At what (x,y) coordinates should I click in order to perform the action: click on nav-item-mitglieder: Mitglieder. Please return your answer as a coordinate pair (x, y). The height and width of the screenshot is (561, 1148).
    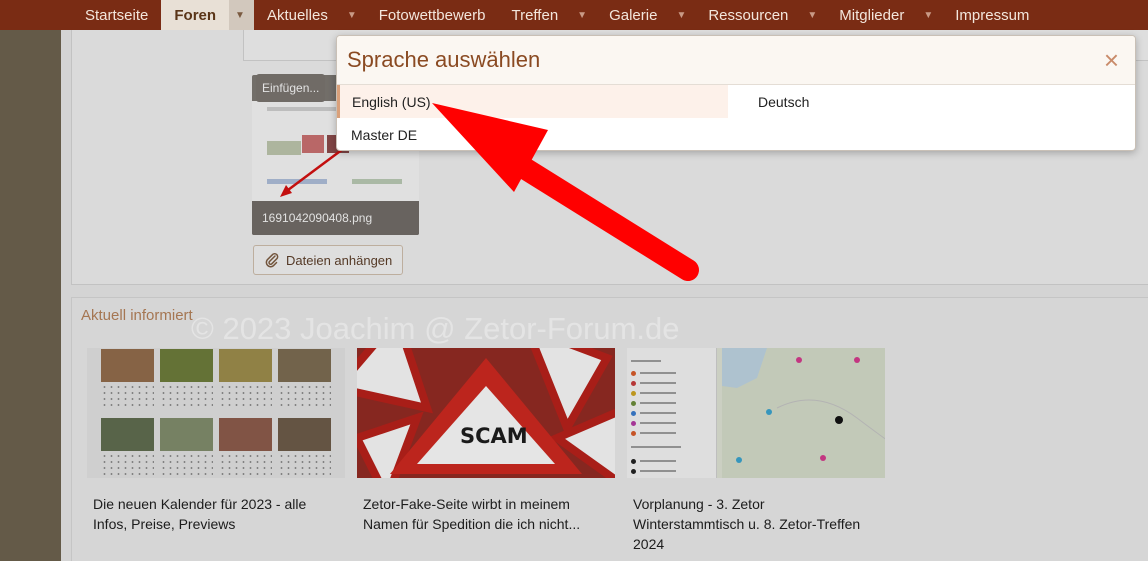
    Looking at the image, I should click on (871, 15).